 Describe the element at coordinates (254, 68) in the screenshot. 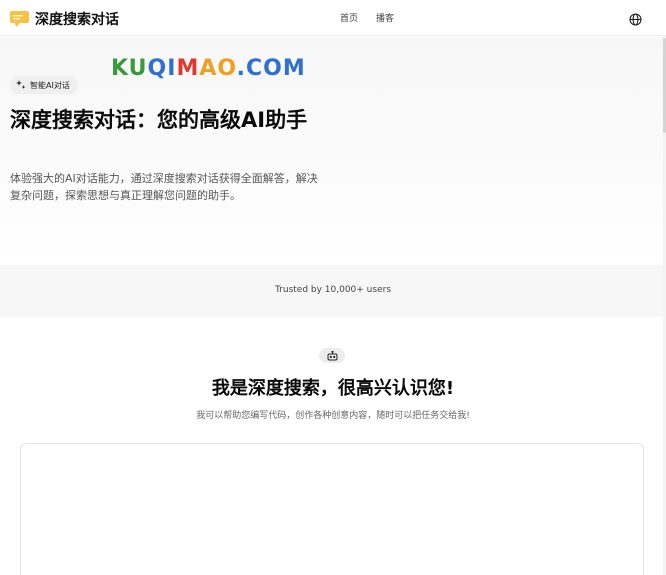

I see `watermark-letter: C` at that location.